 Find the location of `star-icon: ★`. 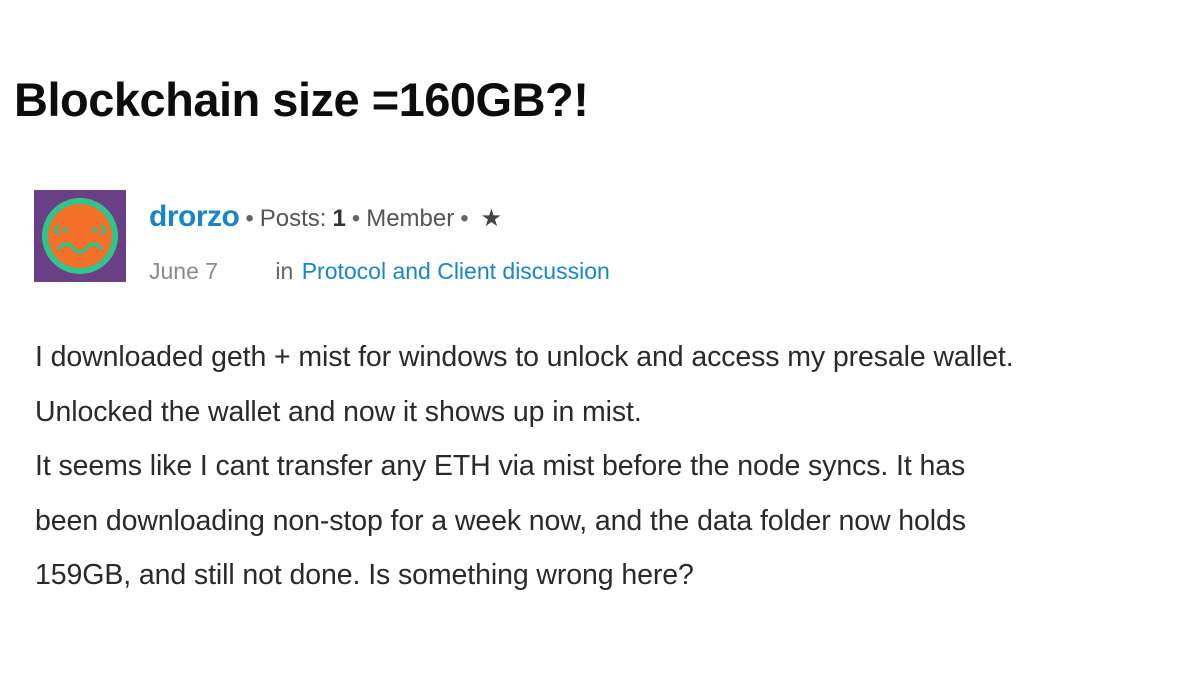

star-icon: ★ is located at coordinates (491, 218).